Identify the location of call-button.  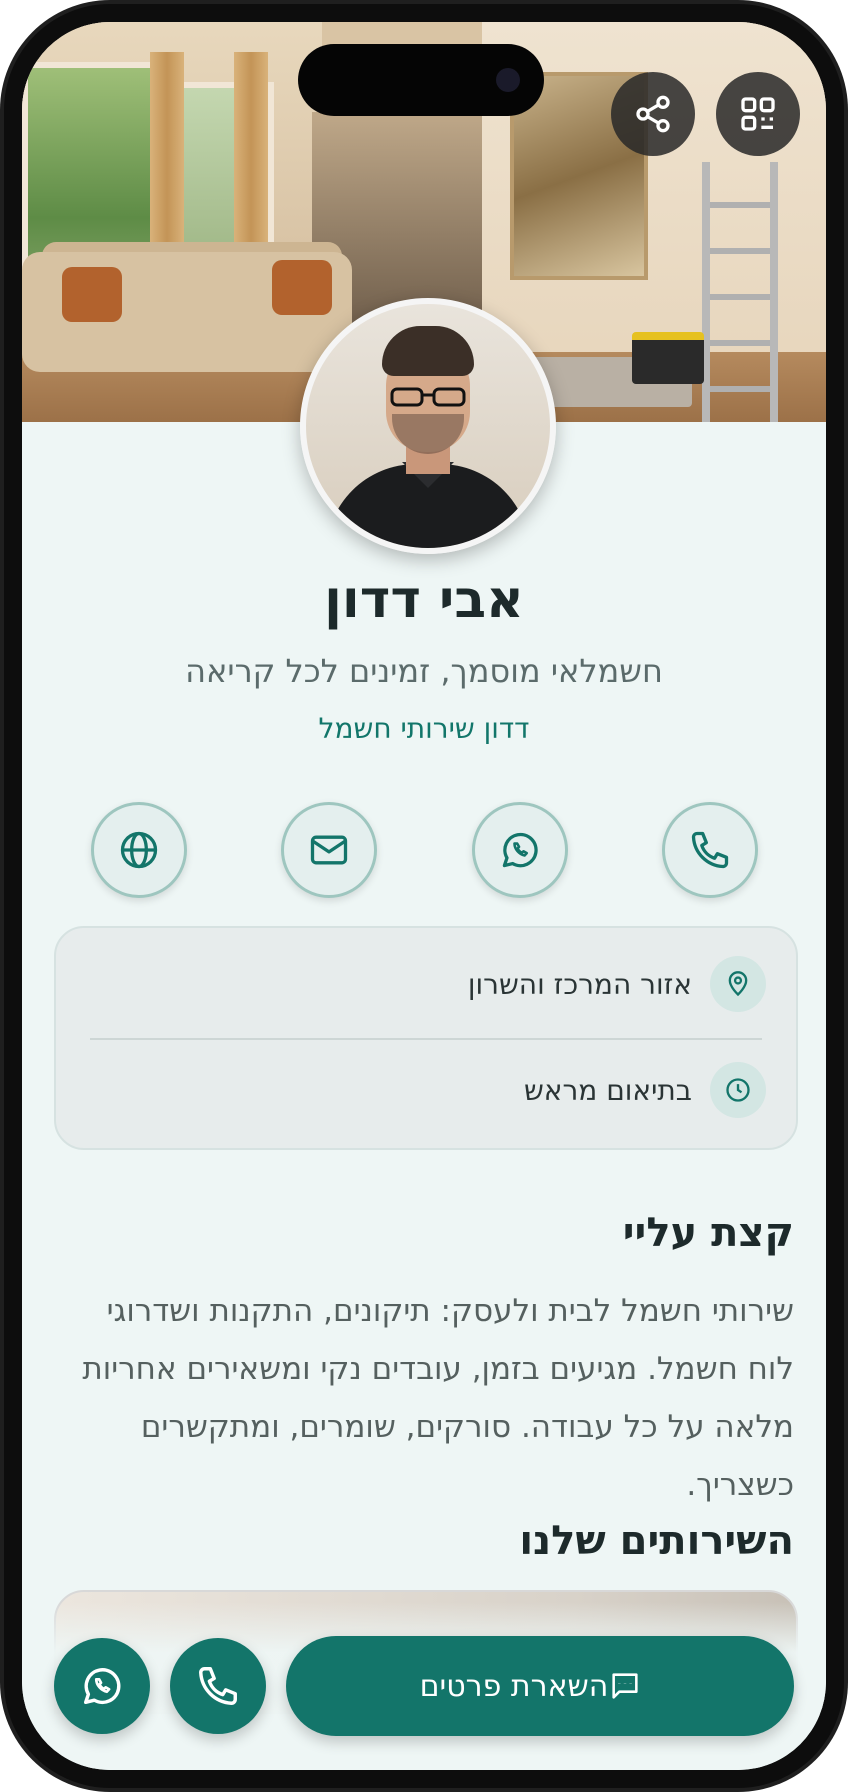
(710, 850).